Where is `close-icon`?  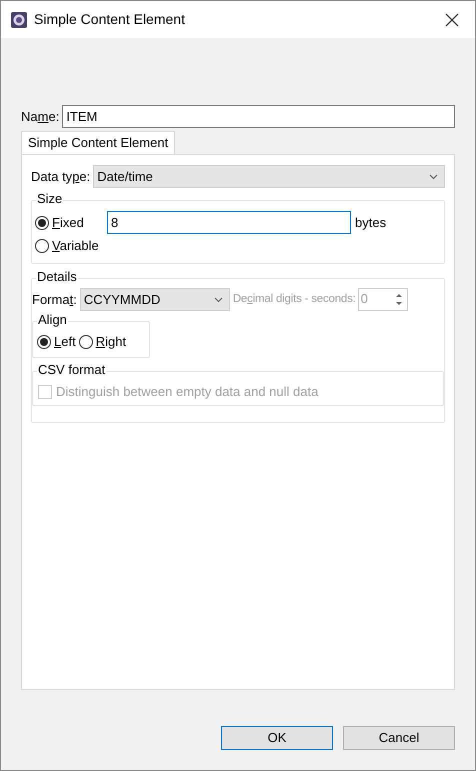 close-icon is located at coordinates (452, 19).